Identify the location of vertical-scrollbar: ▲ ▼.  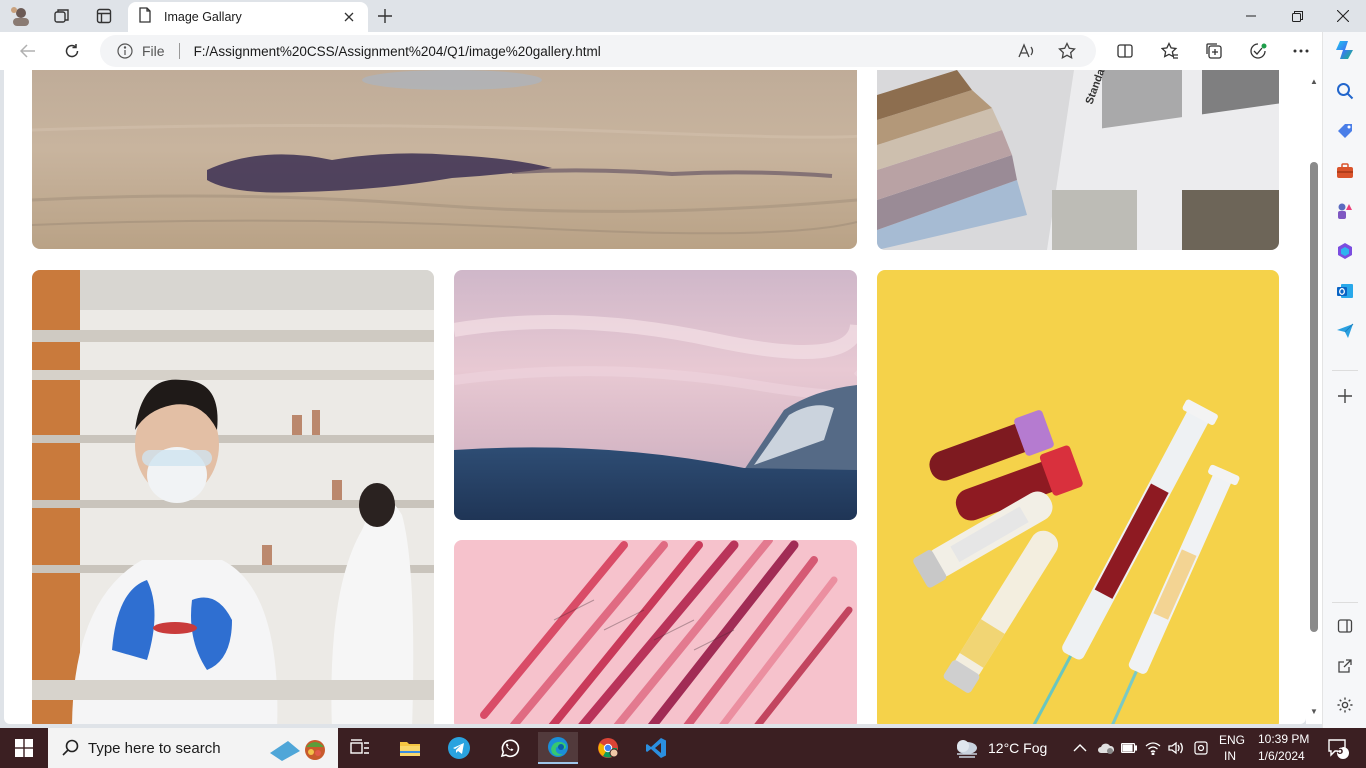
(1314, 397).